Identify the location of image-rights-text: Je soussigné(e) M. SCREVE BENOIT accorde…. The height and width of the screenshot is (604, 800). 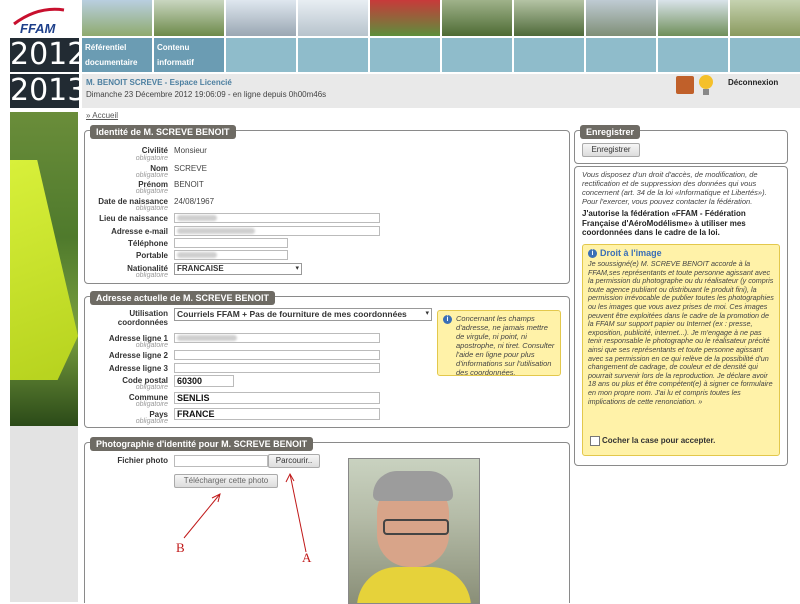
(681, 332).